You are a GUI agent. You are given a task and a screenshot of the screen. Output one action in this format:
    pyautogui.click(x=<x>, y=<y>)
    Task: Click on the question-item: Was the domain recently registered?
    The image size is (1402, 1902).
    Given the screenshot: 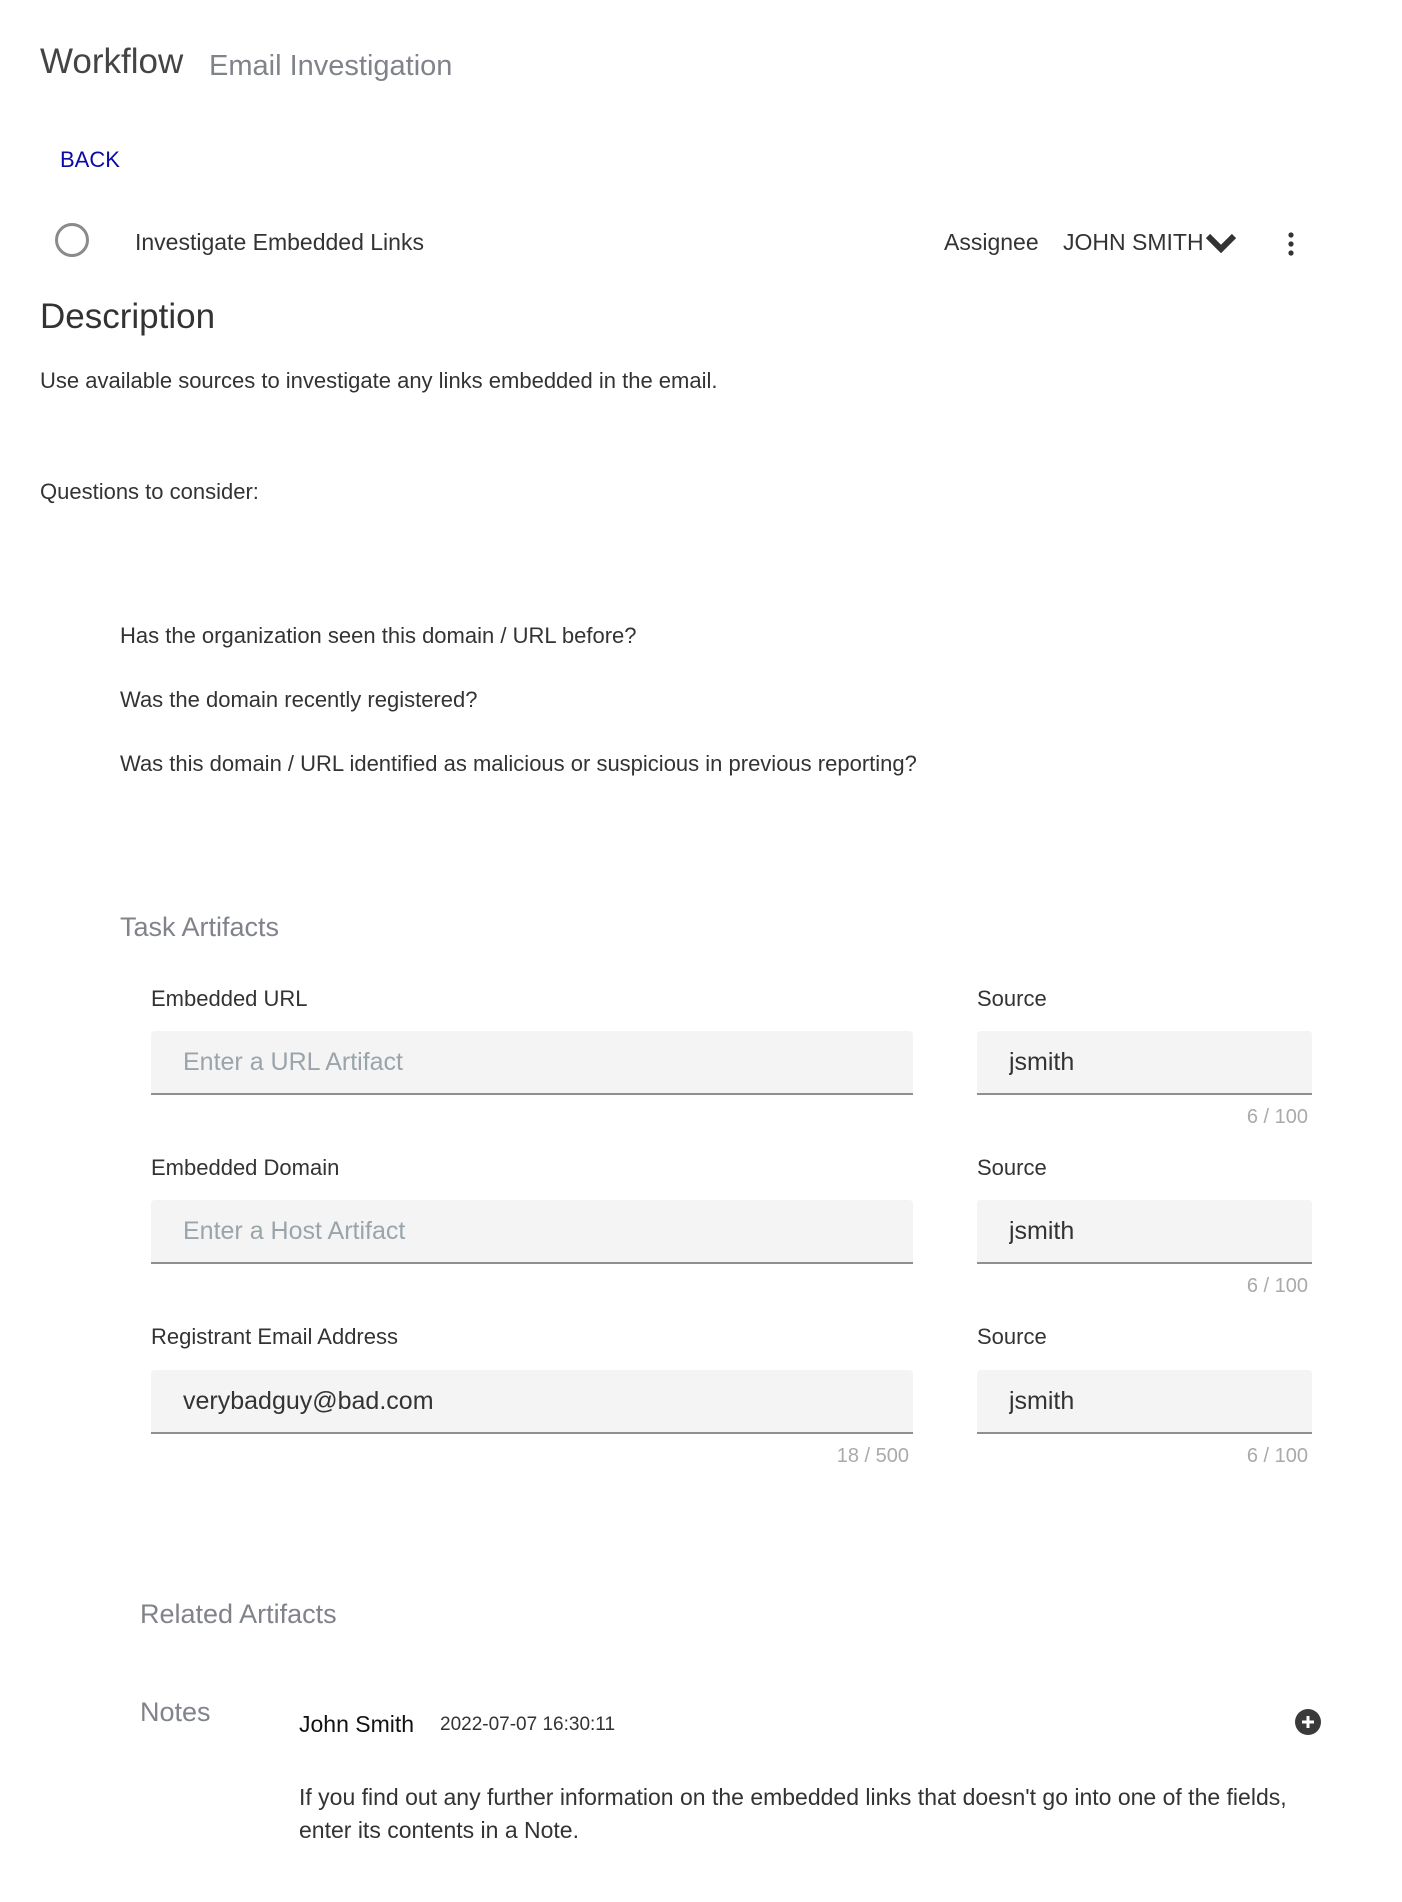 What is the action you would take?
    pyautogui.click(x=299, y=699)
    